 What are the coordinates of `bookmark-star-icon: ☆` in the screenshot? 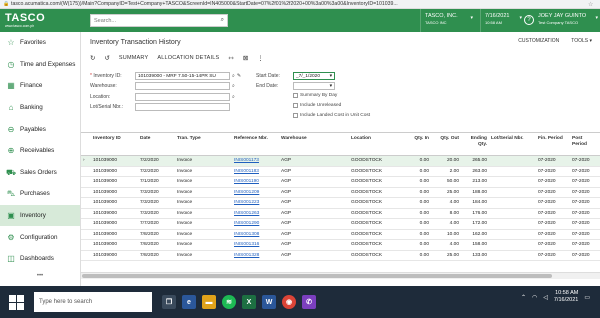 It's located at (590, 4).